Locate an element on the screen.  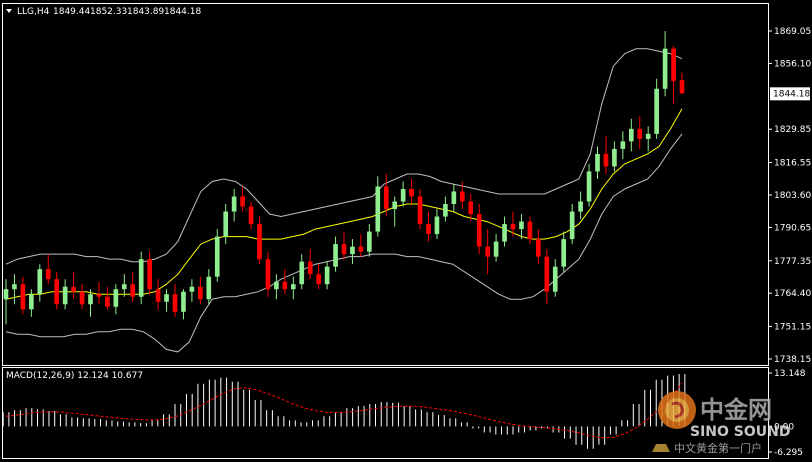
price-tick-label: 1816.55 is located at coordinates (792, 164).